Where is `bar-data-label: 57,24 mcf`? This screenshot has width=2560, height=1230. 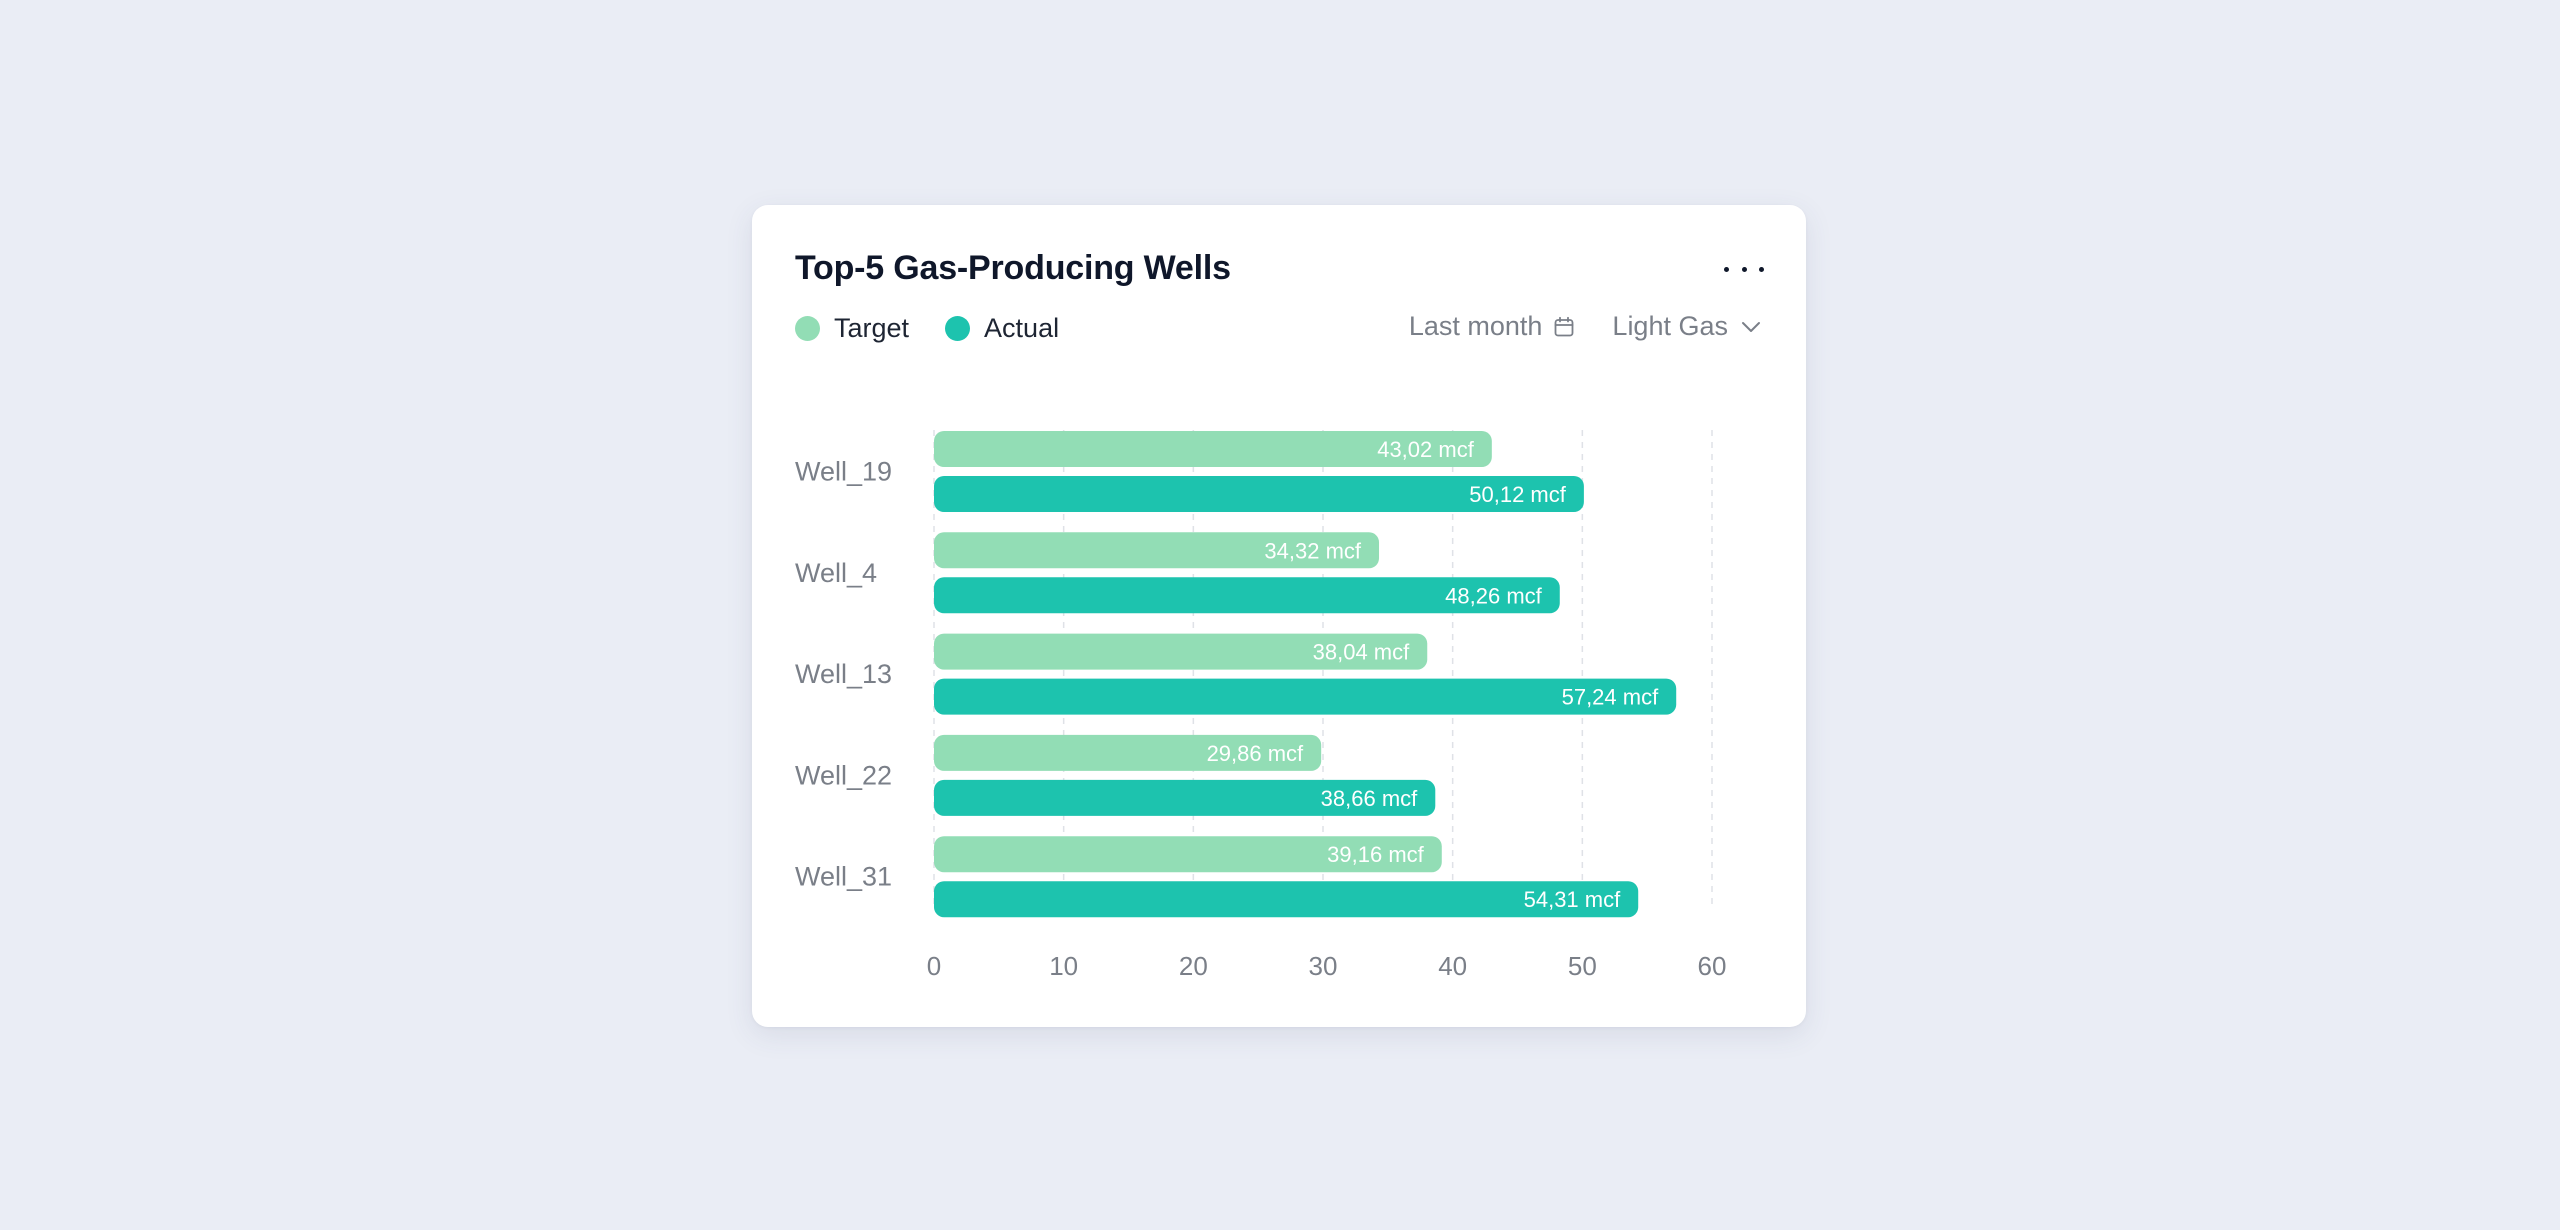 bar-data-label: 57,24 mcf is located at coordinates (1610, 697).